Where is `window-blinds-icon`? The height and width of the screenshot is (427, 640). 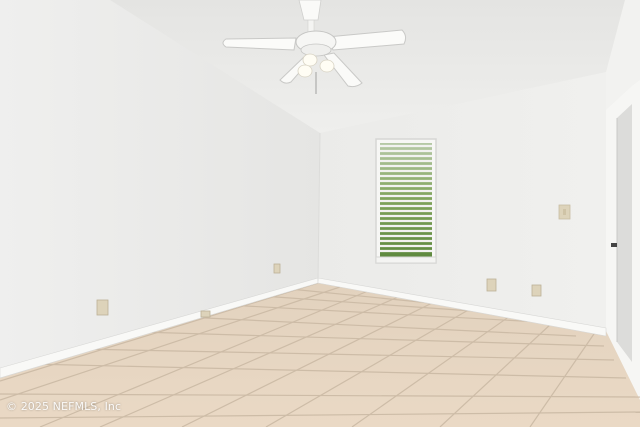
window-blinds-icon is located at coordinates (406, 201).